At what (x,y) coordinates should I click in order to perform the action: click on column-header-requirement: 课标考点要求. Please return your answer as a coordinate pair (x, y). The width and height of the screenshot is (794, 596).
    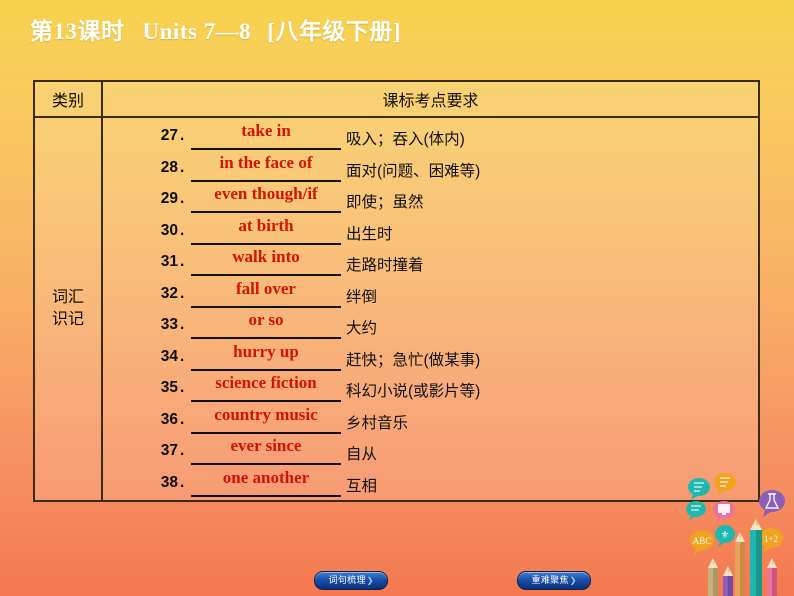
    Looking at the image, I should click on (430, 101).